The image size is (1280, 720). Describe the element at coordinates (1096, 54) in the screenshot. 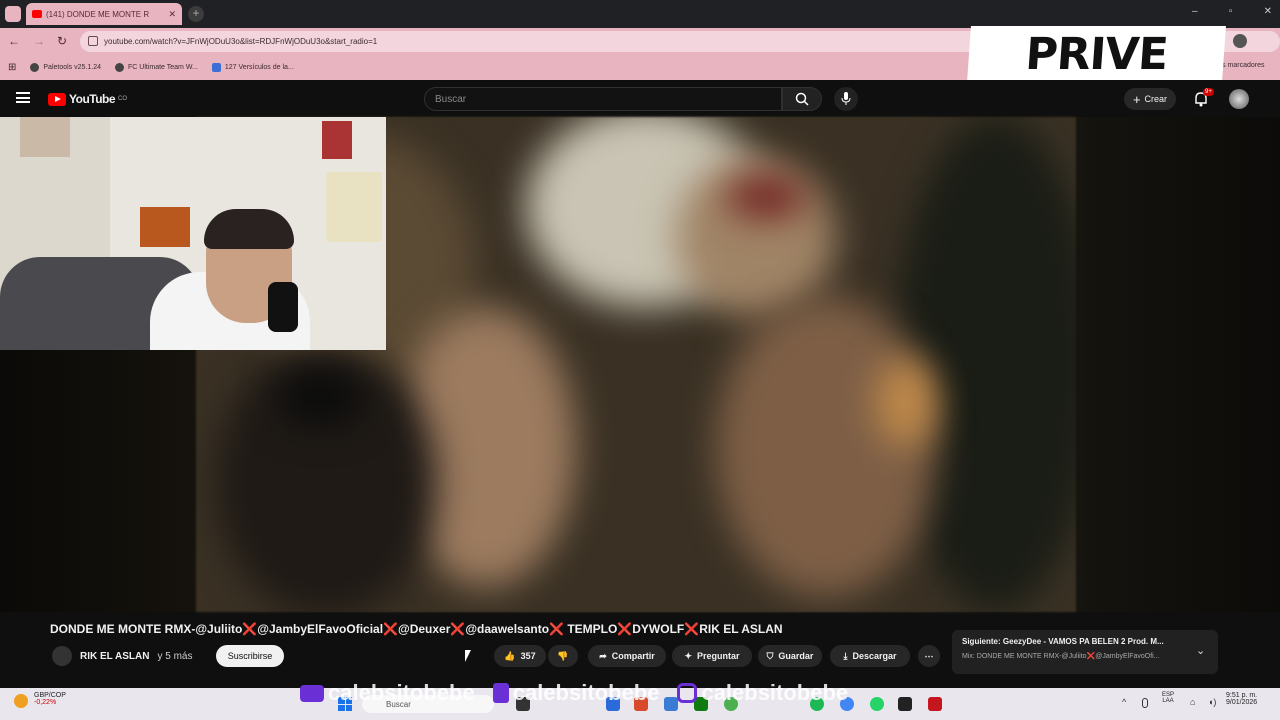

I see `prive-overlay-logo: PRIVE` at that location.